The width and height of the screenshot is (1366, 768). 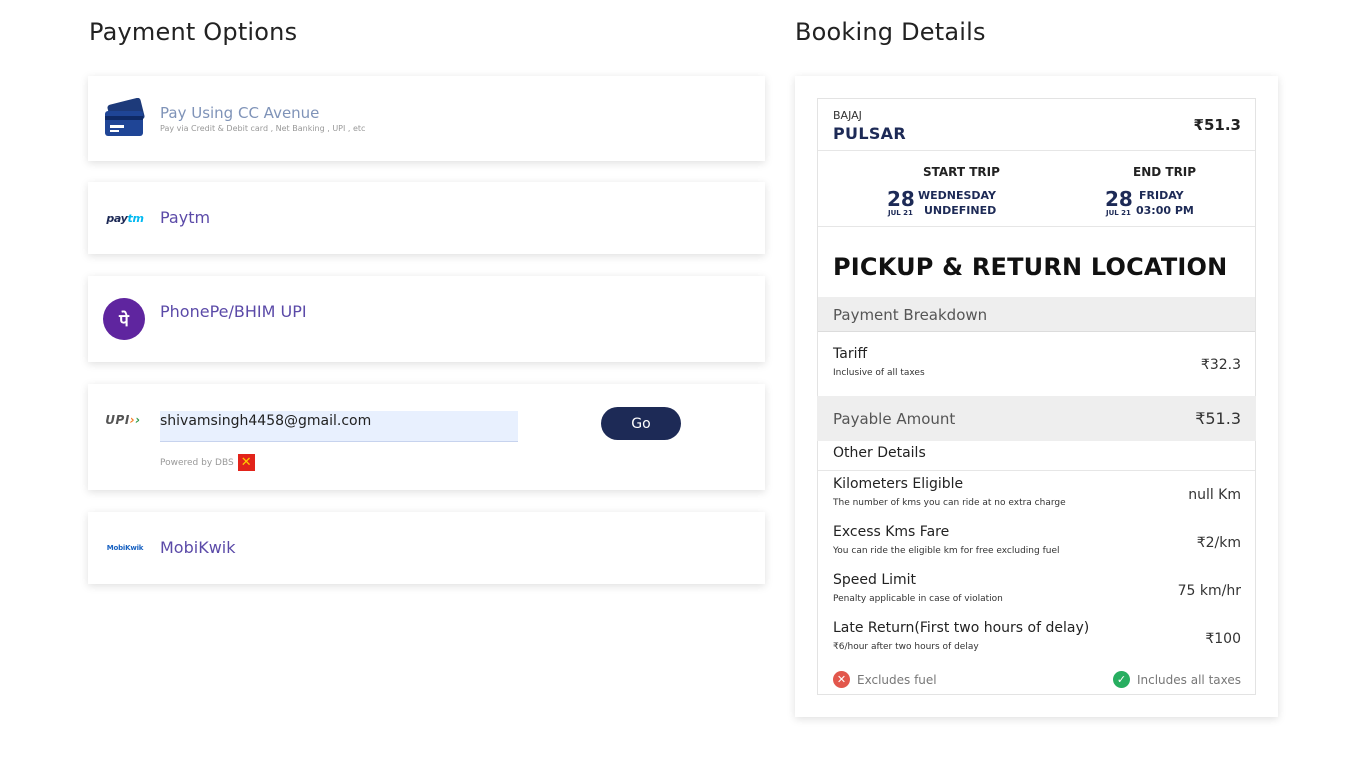 What do you see at coordinates (426, 218) in the screenshot?
I see `paytm-option: paytm Paytm` at bounding box center [426, 218].